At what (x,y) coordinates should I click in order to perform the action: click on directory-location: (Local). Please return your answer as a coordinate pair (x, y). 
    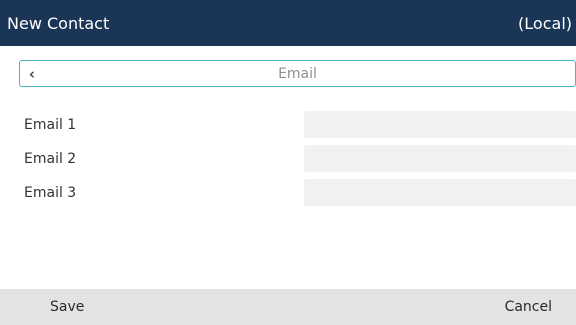
    Looking at the image, I should click on (545, 23).